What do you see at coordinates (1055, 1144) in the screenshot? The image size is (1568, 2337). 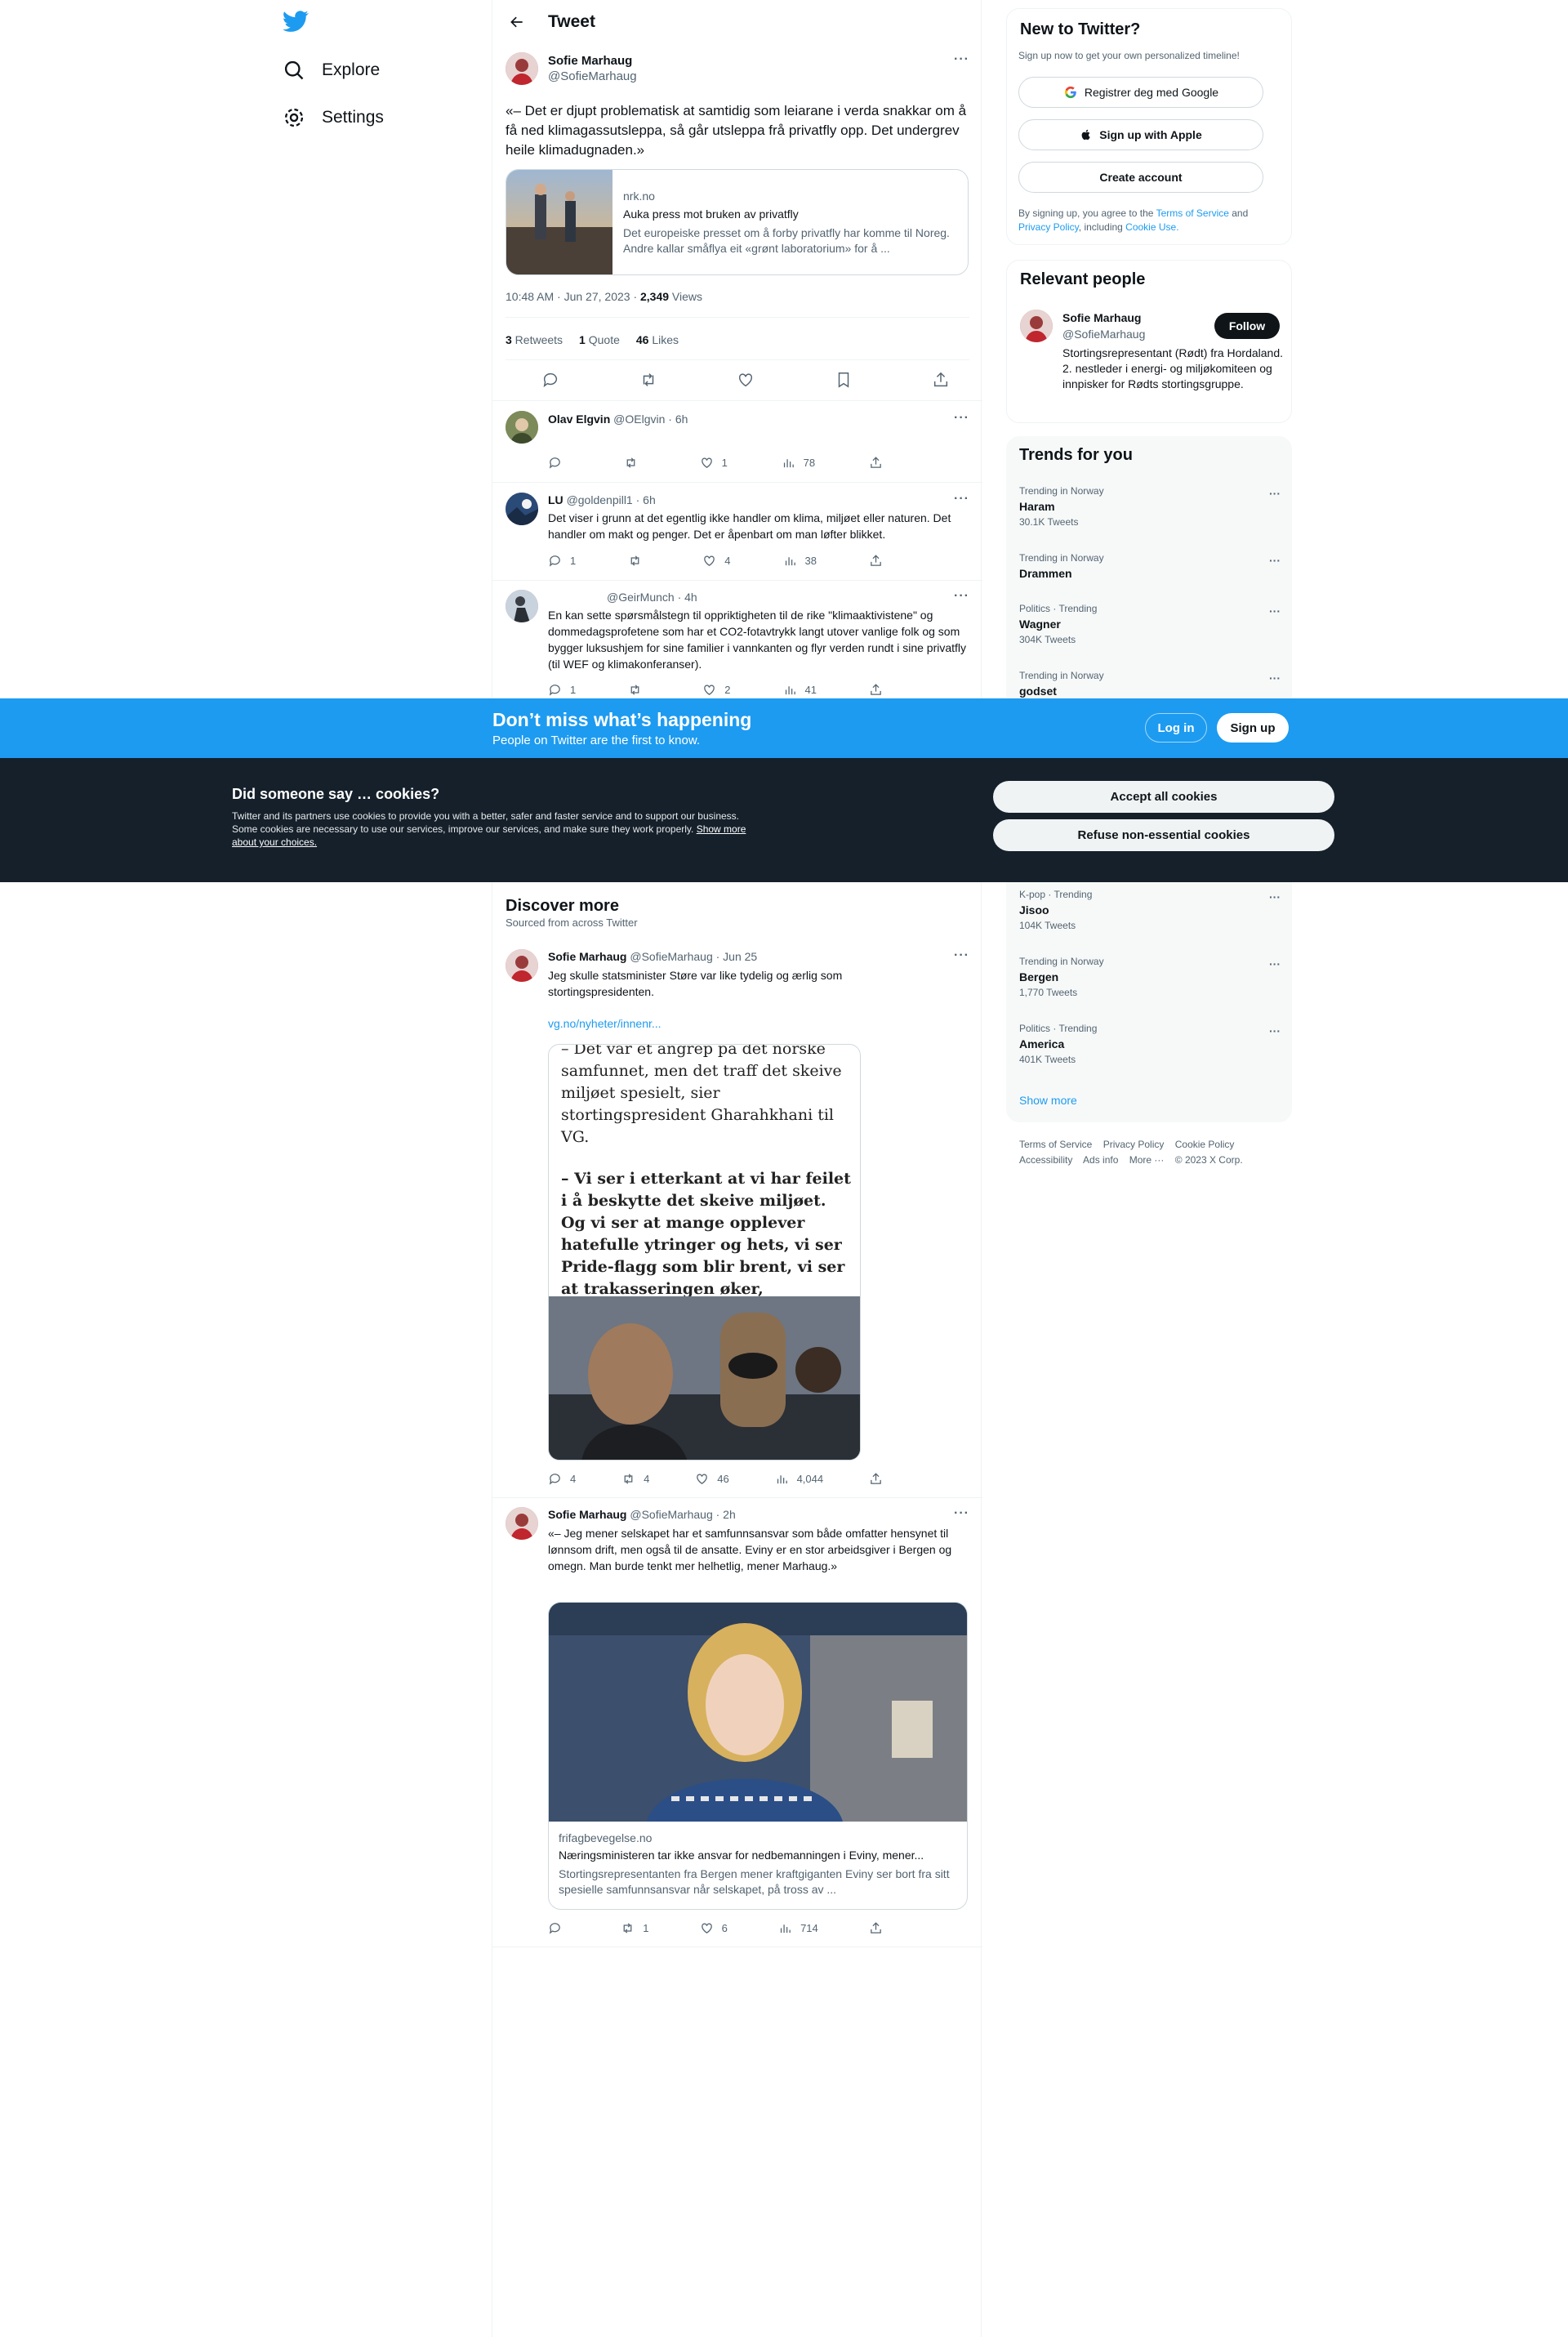 I see `footer-link: Terms of Service` at bounding box center [1055, 1144].